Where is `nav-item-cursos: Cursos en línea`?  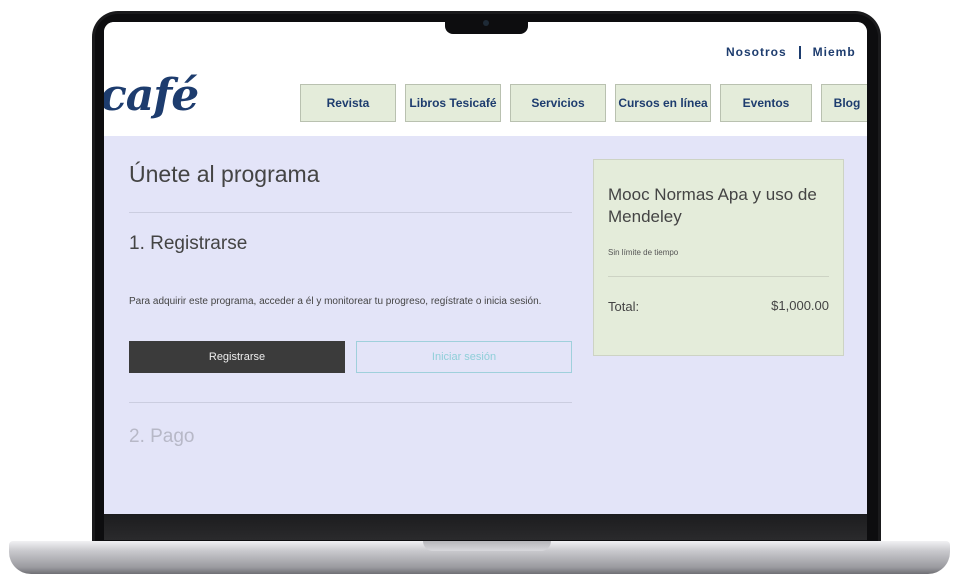
nav-item-cursos: Cursos en línea is located at coordinates (663, 103).